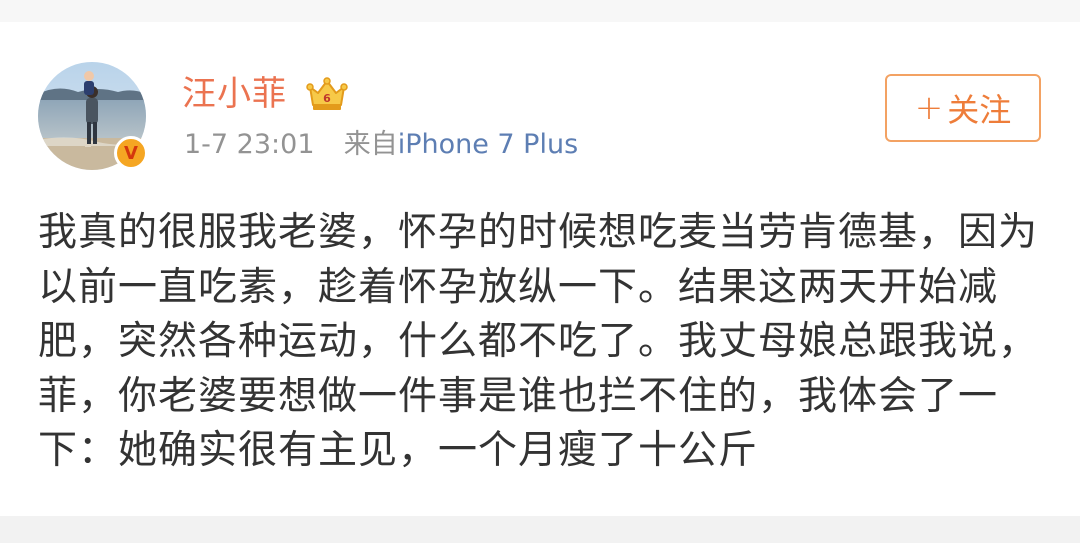 This screenshot has height=543, width=1080. Describe the element at coordinates (370, 144) in the screenshot. I see `source-prefix: 来自` at that location.